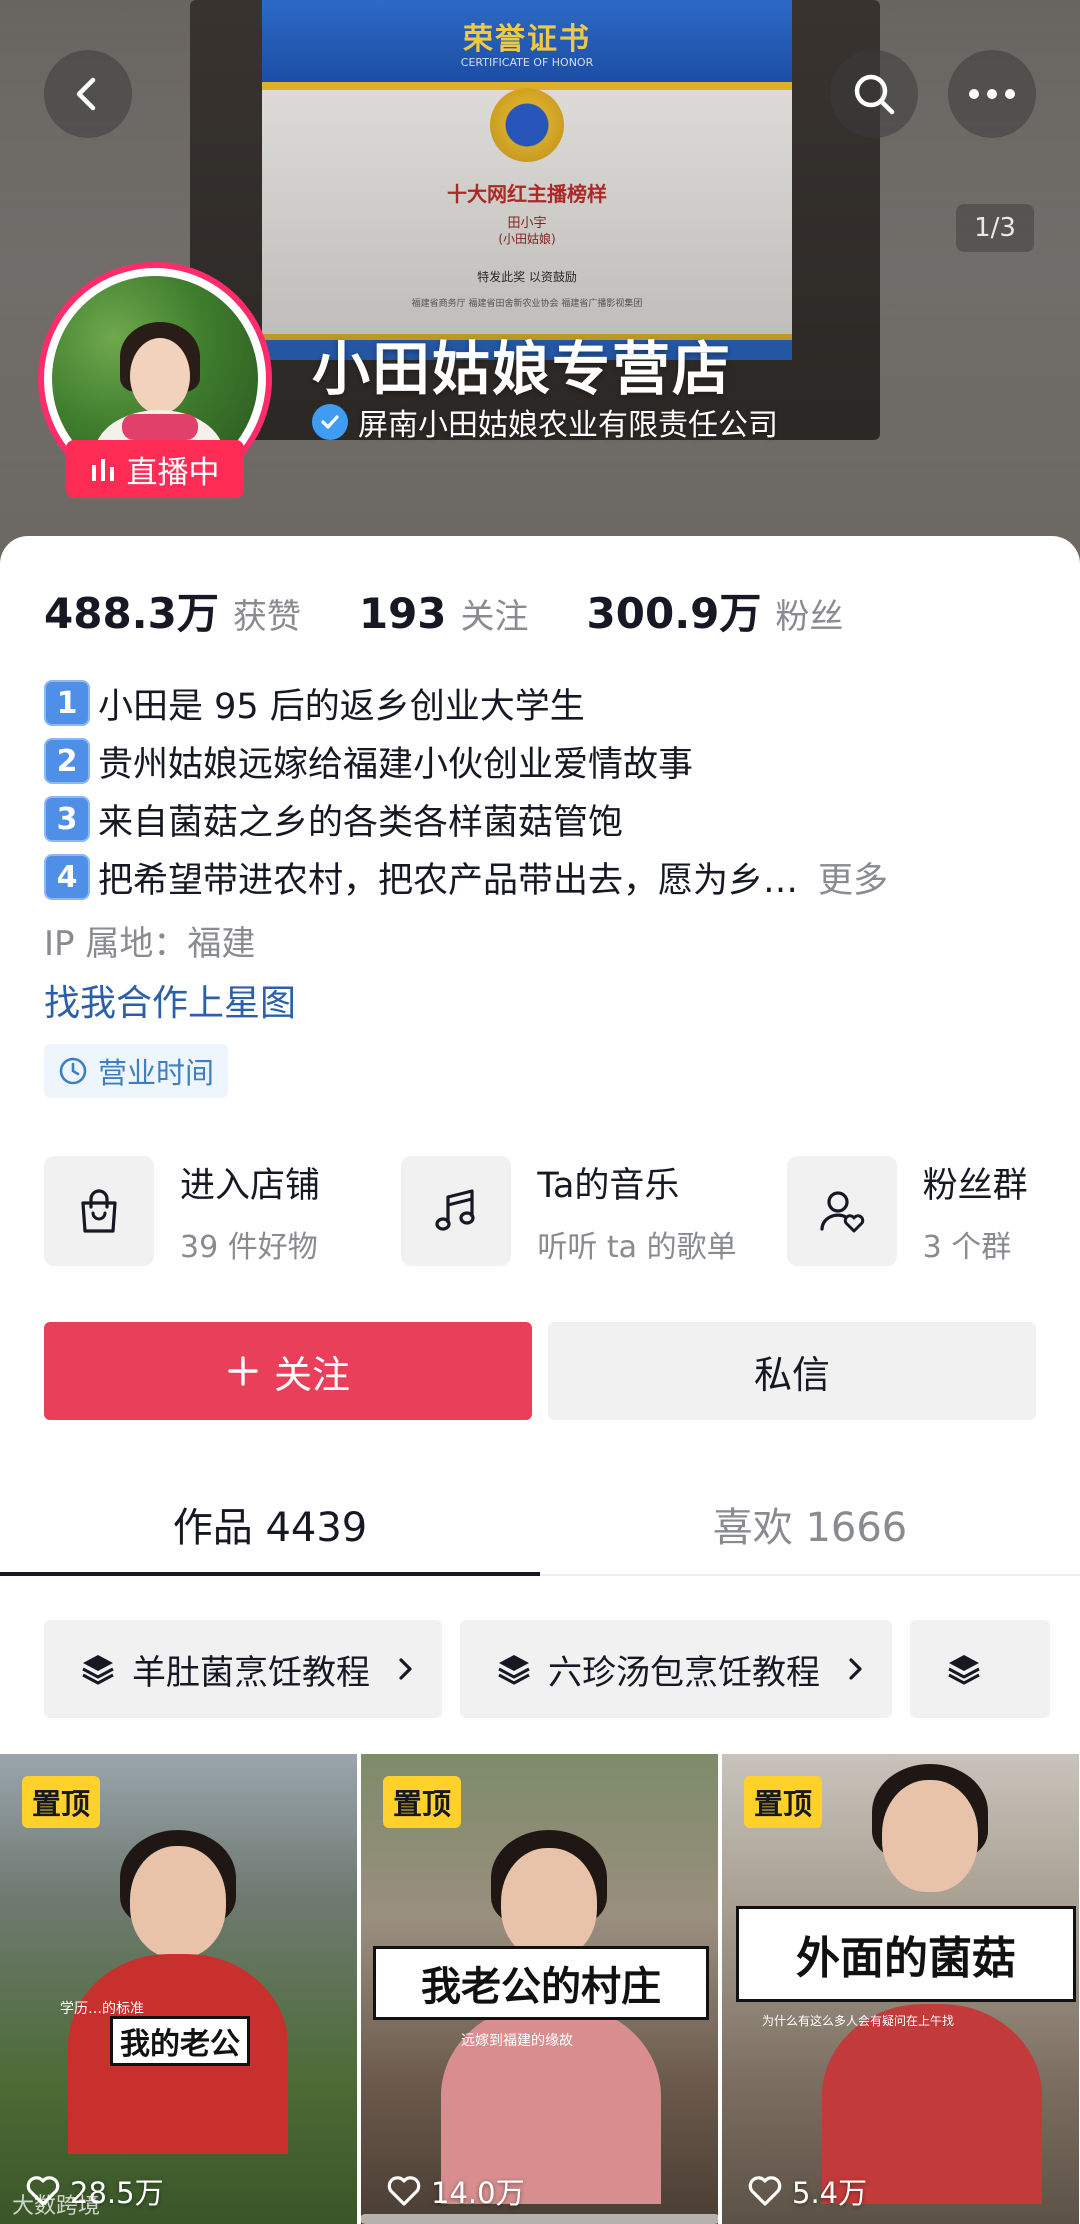  I want to click on bio-more-link: 更多, so click(853, 877).